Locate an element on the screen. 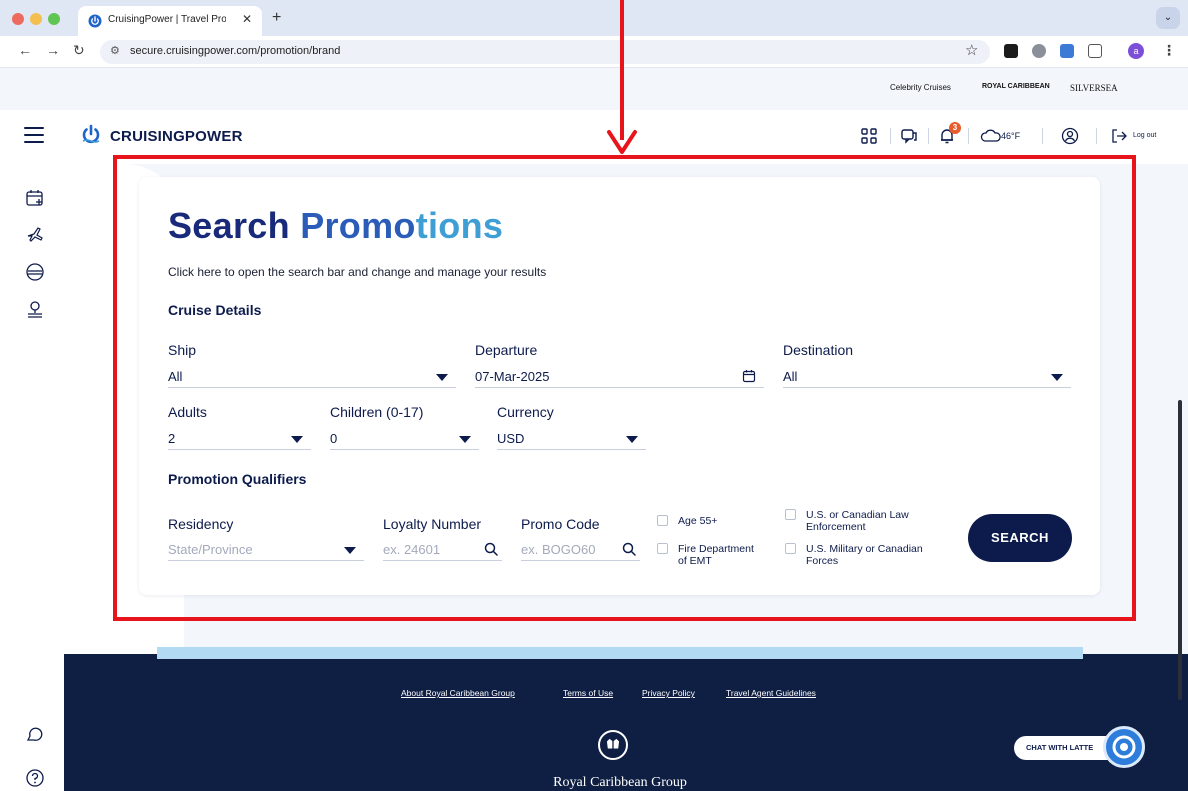  hamburger-menu-icon is located at coordinates (34, 135).